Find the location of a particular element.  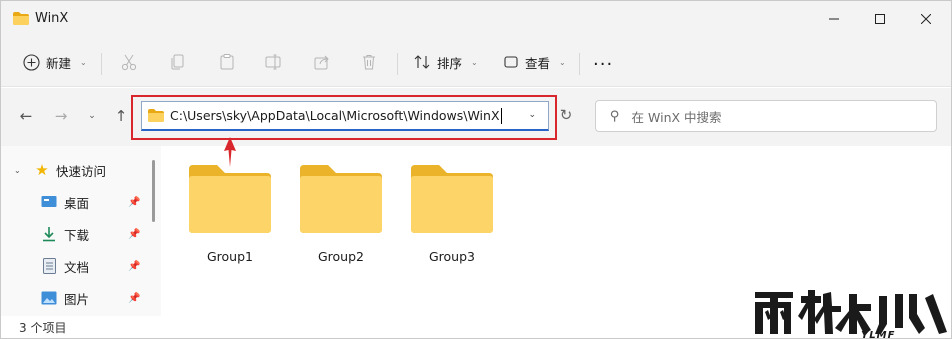

close-button is located at coordinates (926, 19).